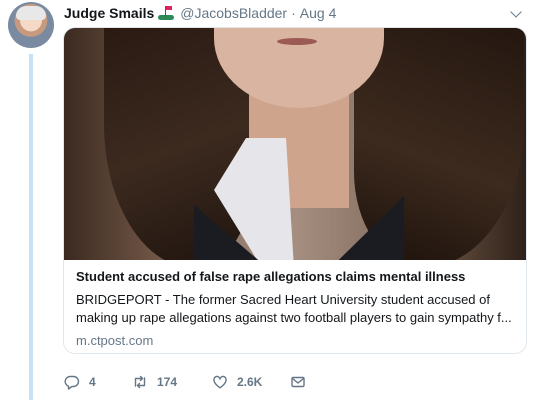 Image resolution: width=540 pixels, height=400 pixels. What do you see at coordinates (98, 382) in the screenshot?
I see `reply-button: 4` at bounding box center [98, 382].